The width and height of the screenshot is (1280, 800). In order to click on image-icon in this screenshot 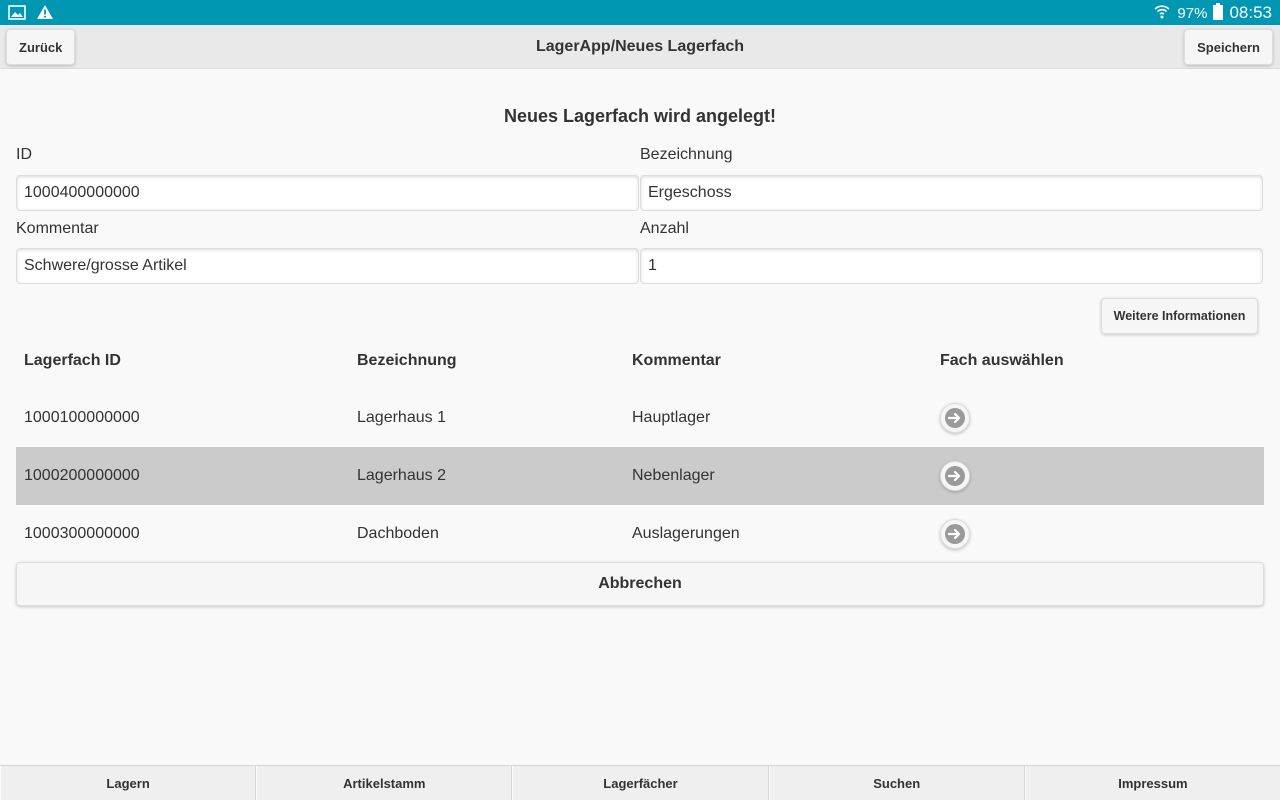, I will do `click(17, 14)`.